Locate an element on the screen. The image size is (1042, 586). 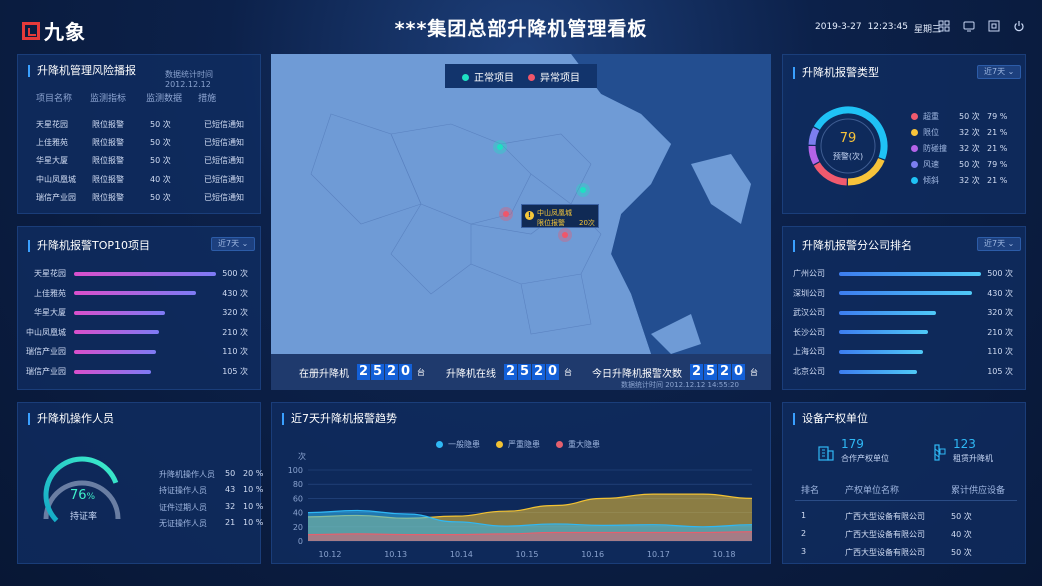
table-row: 1 广西大型设备有限公司 50 次 is located at coordinates (906, 516).